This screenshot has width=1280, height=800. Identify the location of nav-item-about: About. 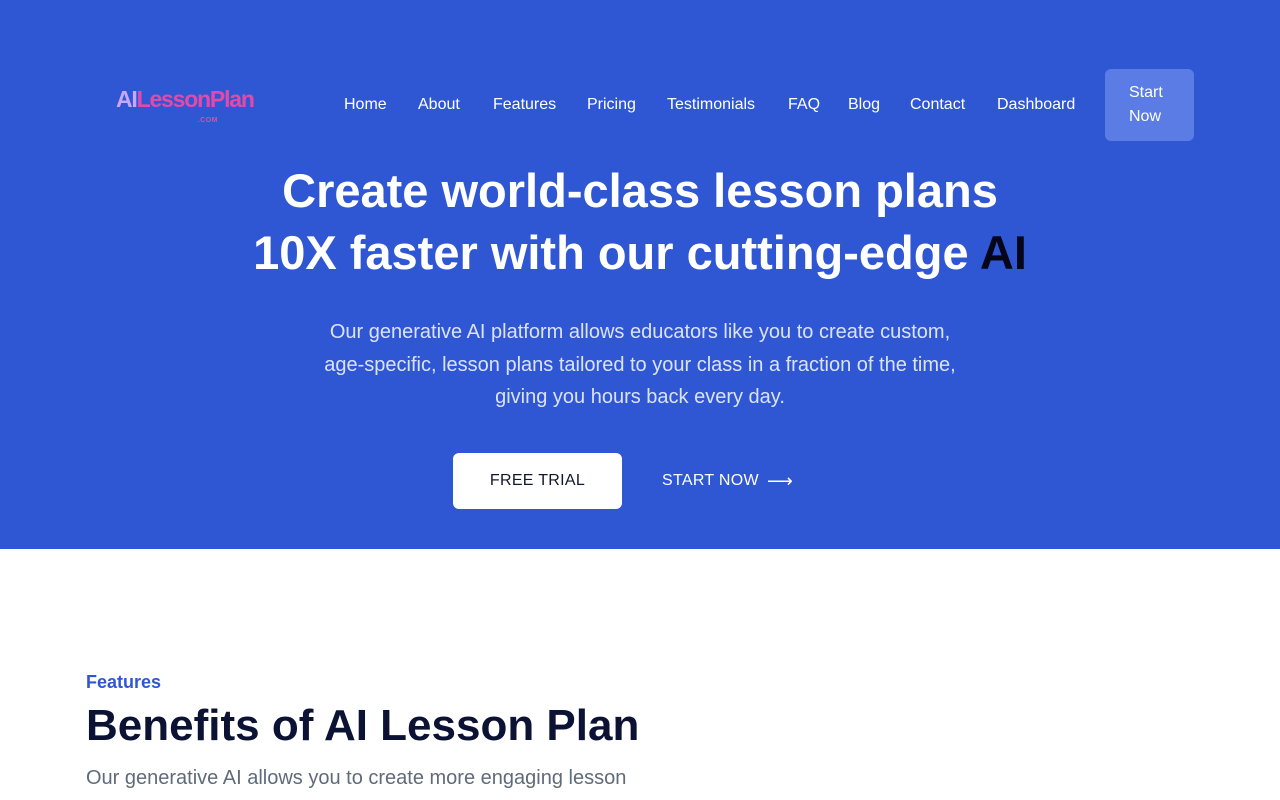
(439, 105).